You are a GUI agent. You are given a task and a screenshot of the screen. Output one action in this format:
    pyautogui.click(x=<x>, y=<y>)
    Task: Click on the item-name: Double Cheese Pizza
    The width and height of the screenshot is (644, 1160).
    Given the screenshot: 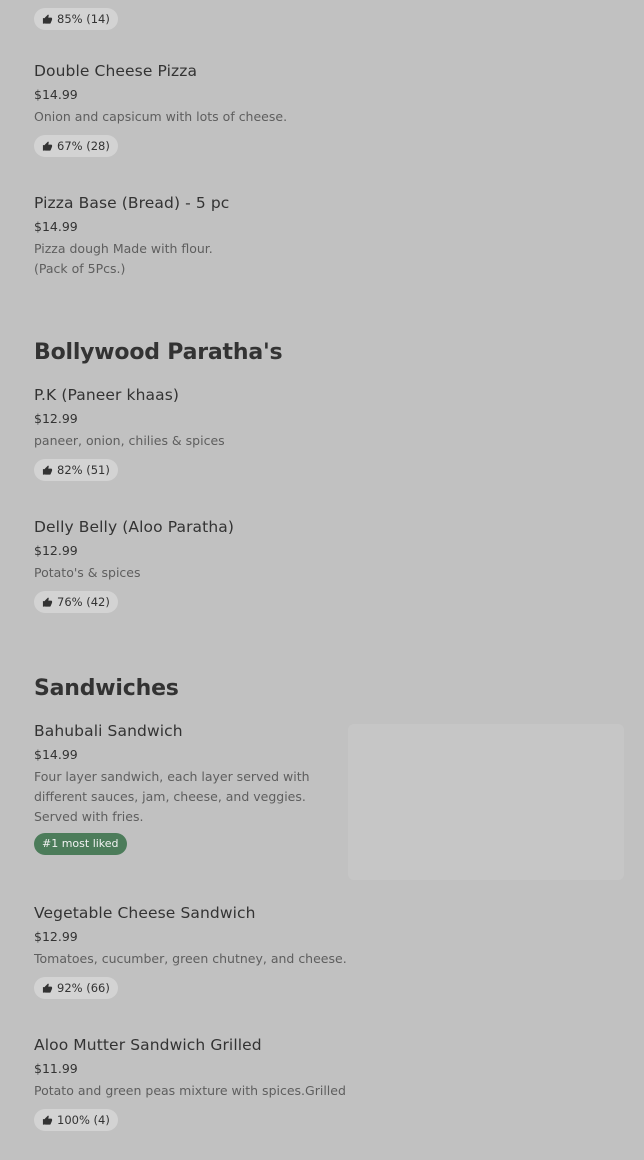 What is the action you would take?
    pyautogui.click(x=116, y=71)
    